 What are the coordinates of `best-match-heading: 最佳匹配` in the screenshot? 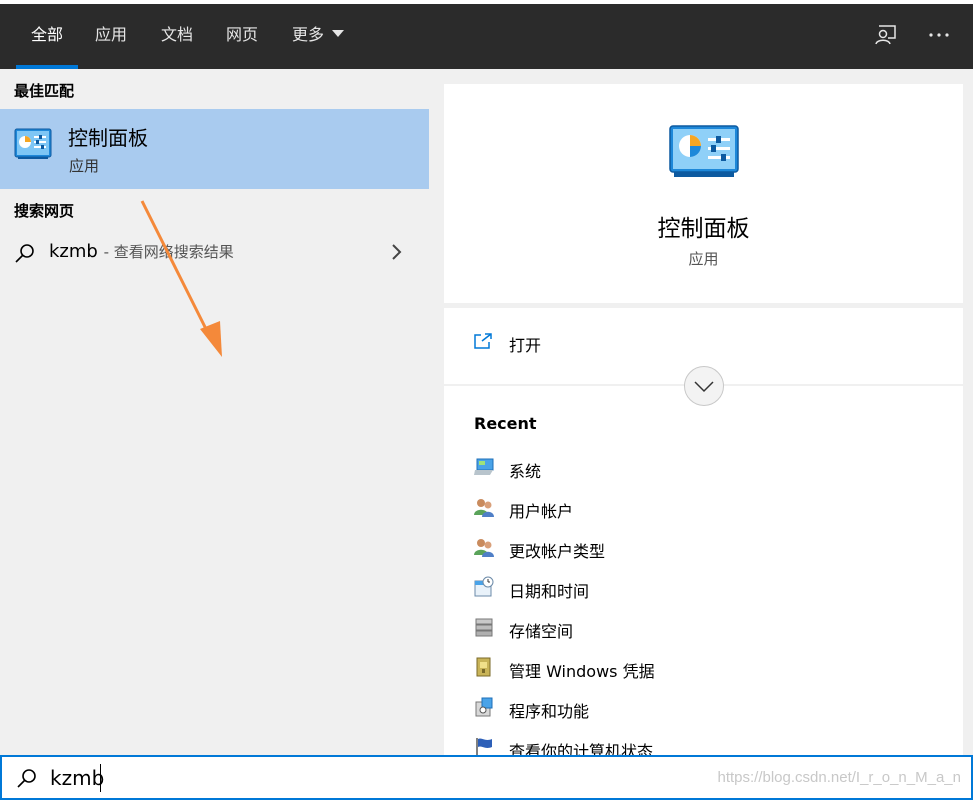 It's located at (44, 91).